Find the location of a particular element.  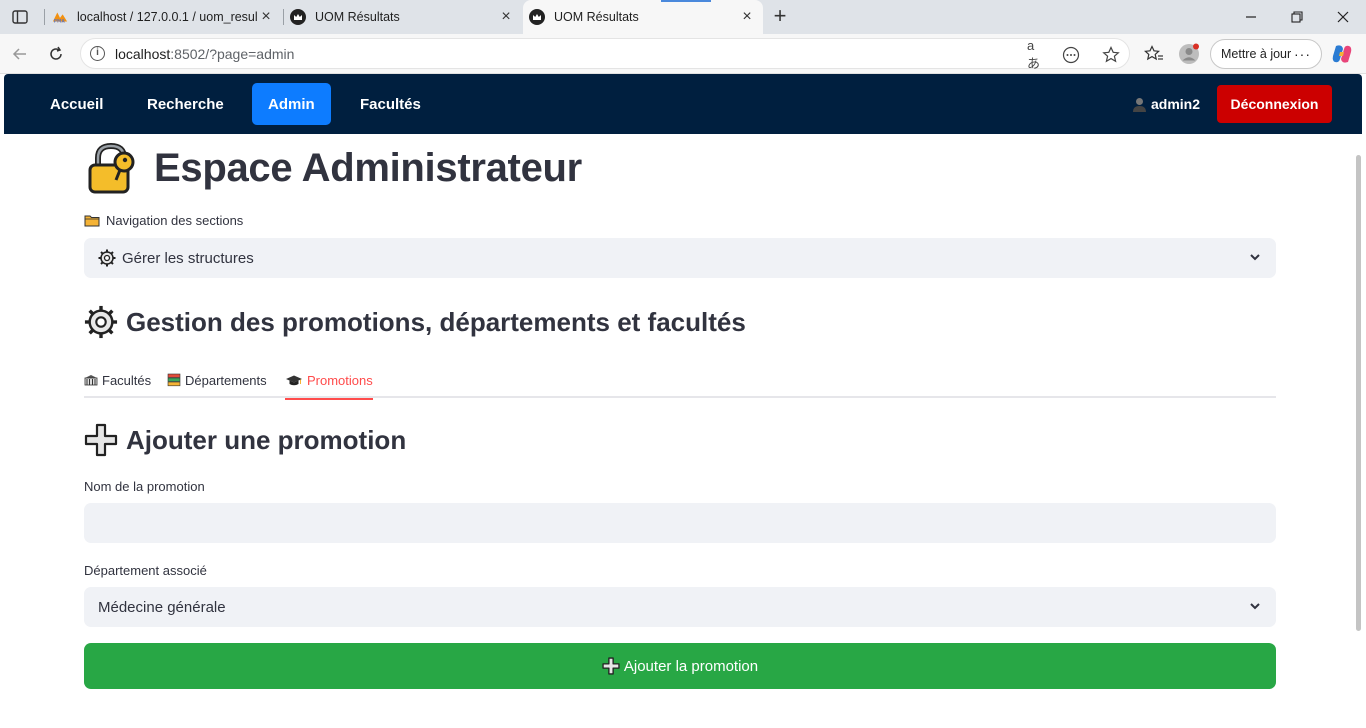

copilot-icon is located at coordinates (1342, 54).